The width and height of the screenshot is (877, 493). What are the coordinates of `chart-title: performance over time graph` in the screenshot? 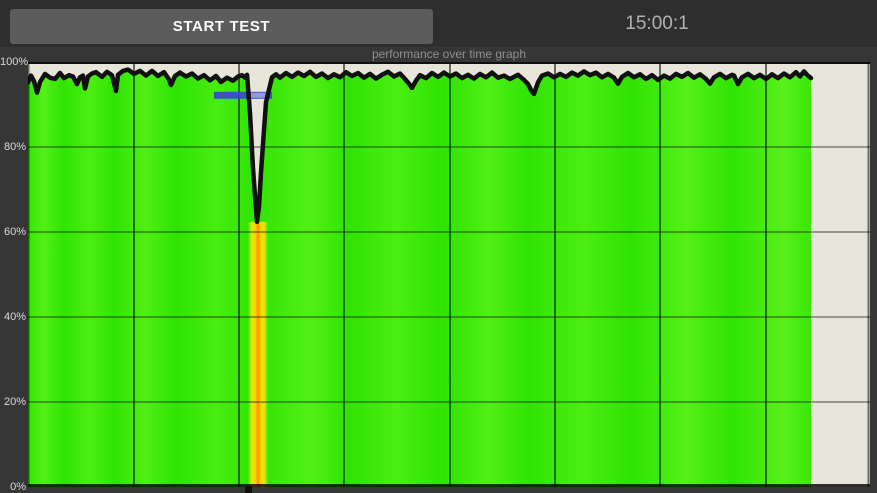 It's located at (449, 54).